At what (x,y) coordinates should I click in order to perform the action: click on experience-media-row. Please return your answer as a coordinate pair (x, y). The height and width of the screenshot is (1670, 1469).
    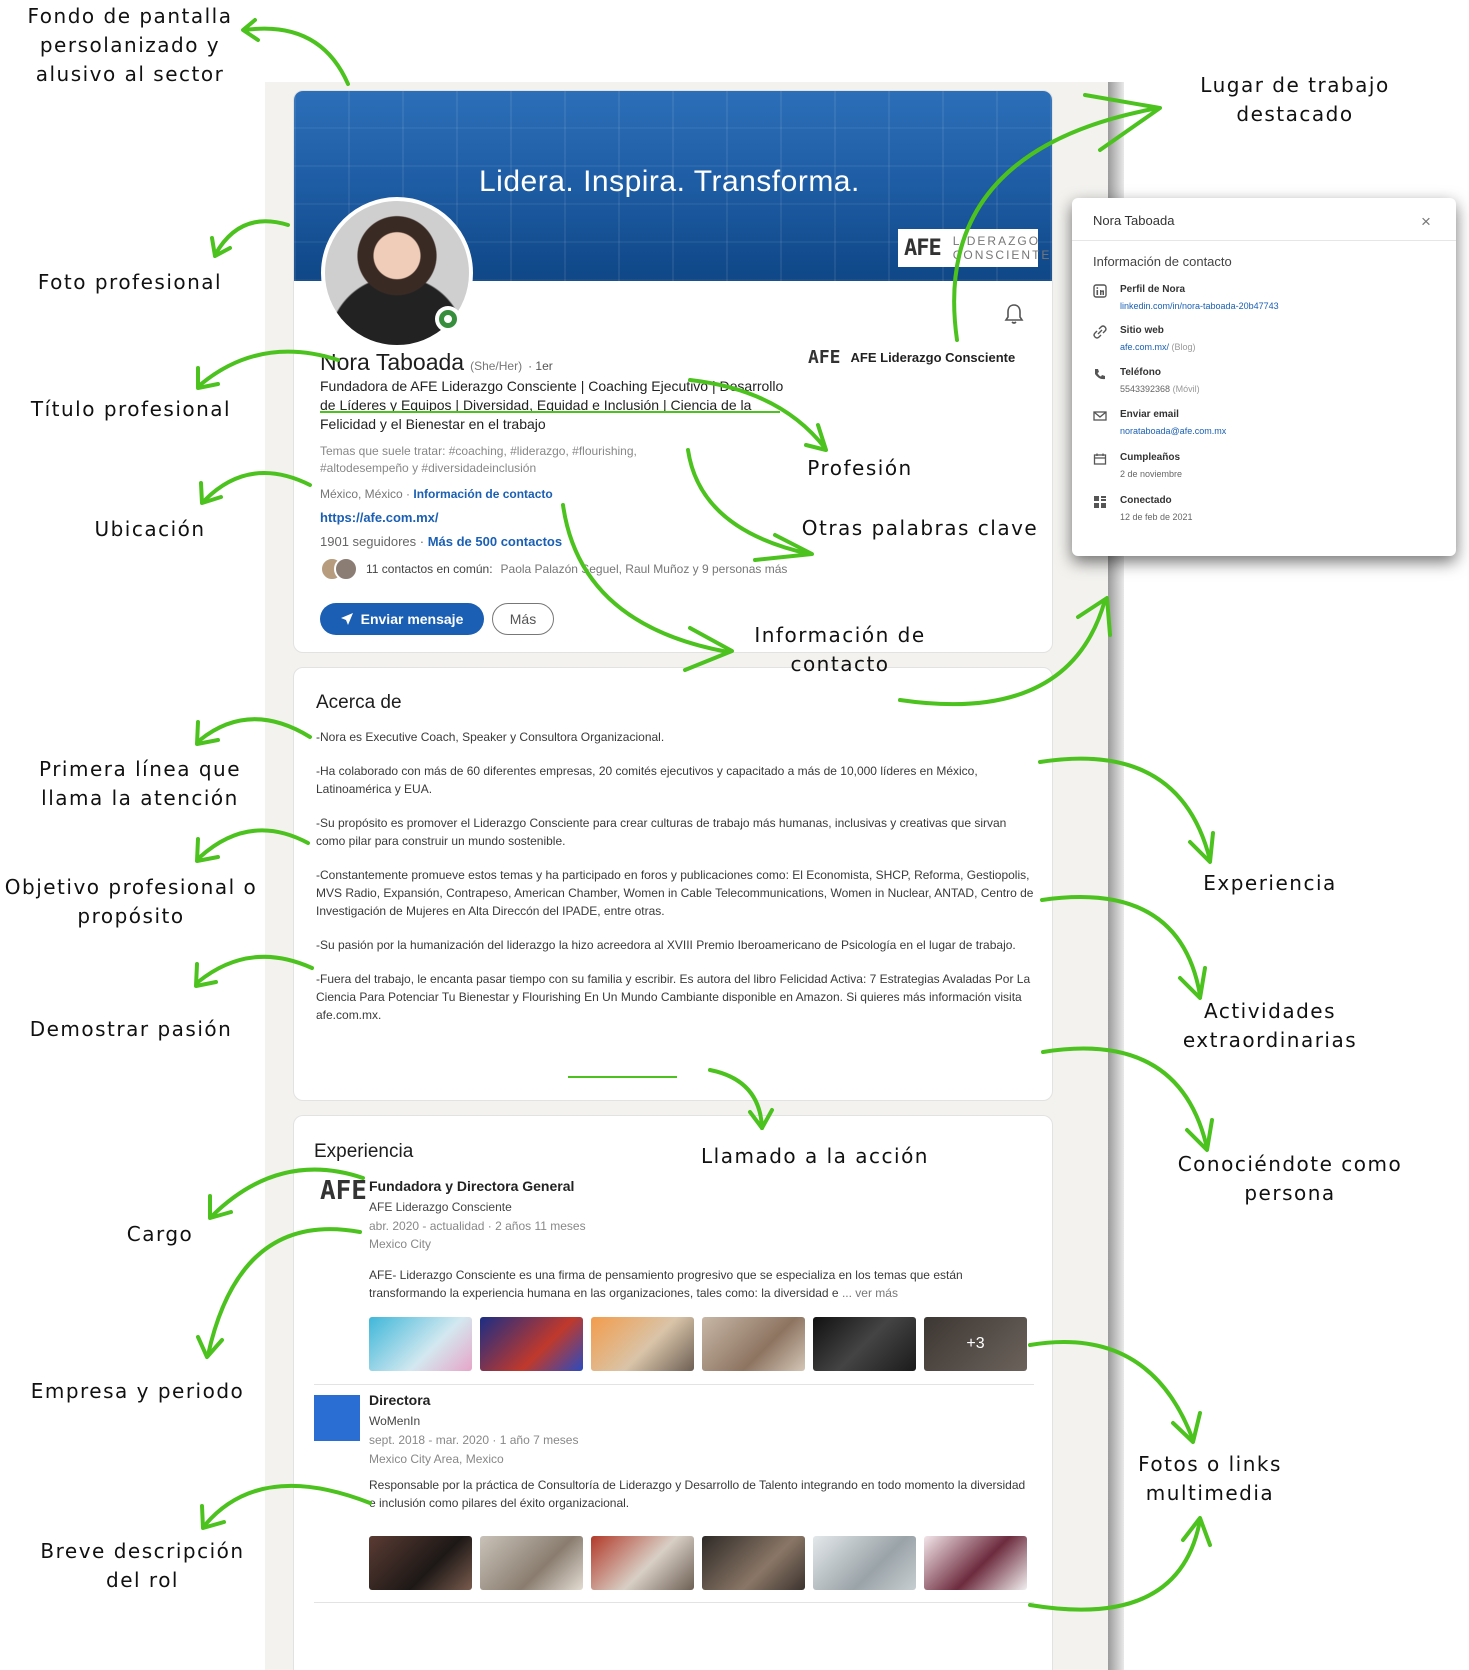
    Looking at the image, I should click on (698, 1563).